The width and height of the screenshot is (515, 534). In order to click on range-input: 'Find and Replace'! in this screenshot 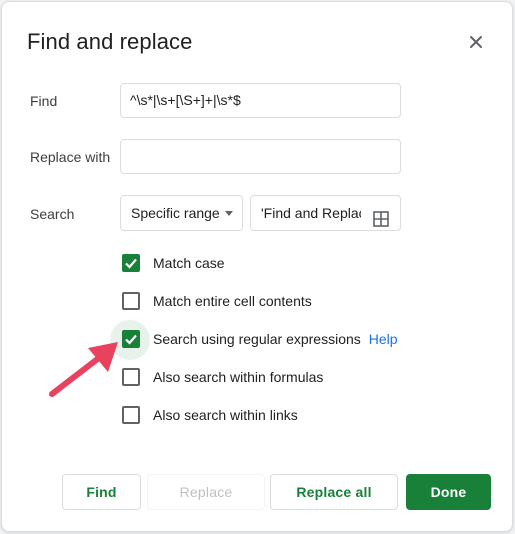, I will do `click(325, 213)`.